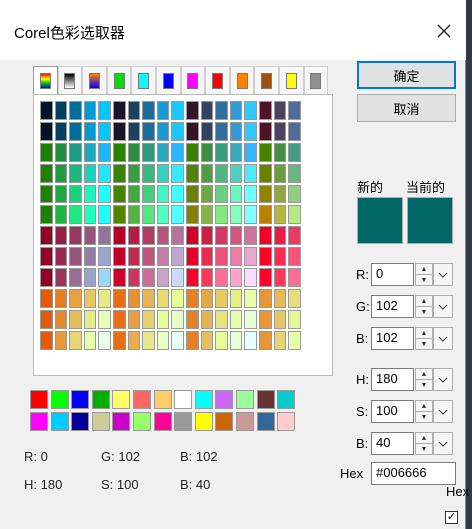  Describe the element at coordinates (443, 274) in the screenshot. I see `r-slider-button` at that location.